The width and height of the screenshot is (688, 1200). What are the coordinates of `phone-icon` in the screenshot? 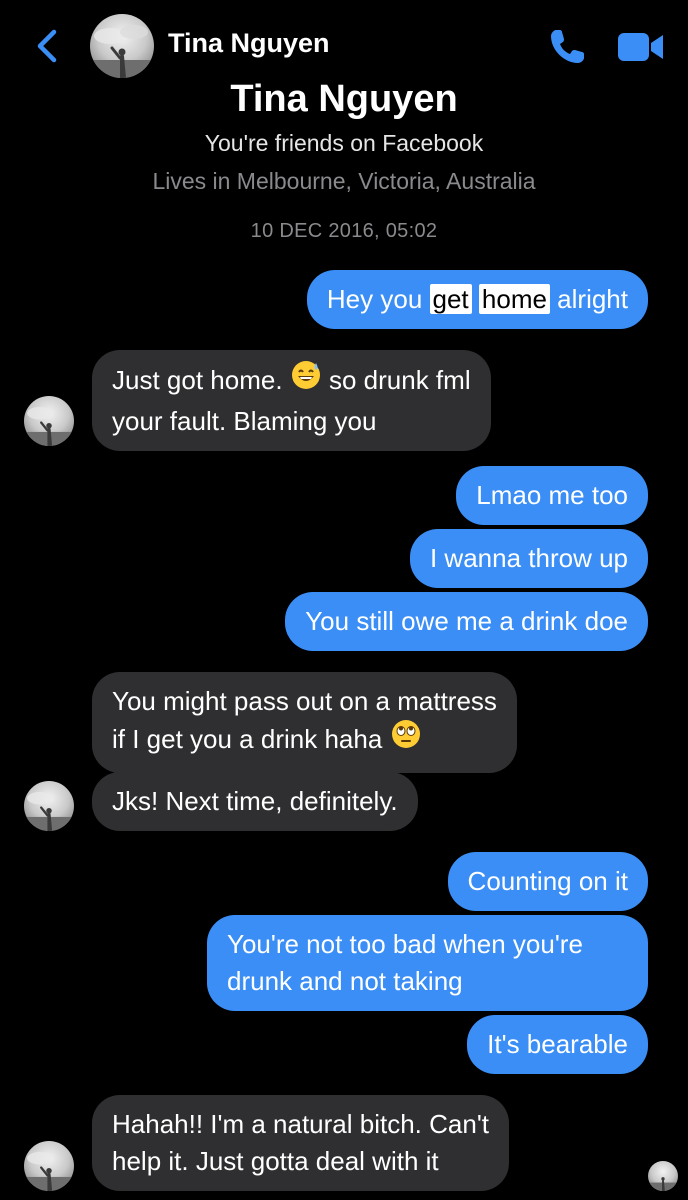 It's located at (568, 46).